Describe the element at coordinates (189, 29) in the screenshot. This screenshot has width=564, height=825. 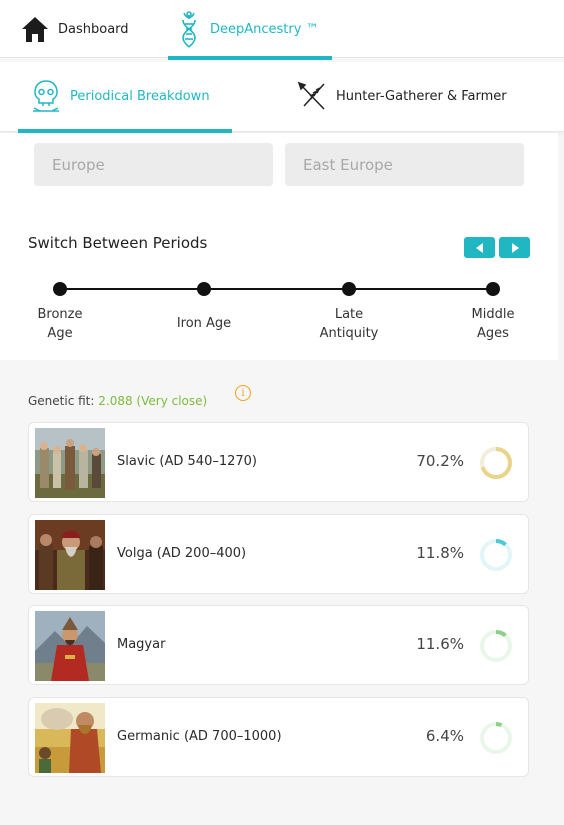
I see `dna-icon` at that location.